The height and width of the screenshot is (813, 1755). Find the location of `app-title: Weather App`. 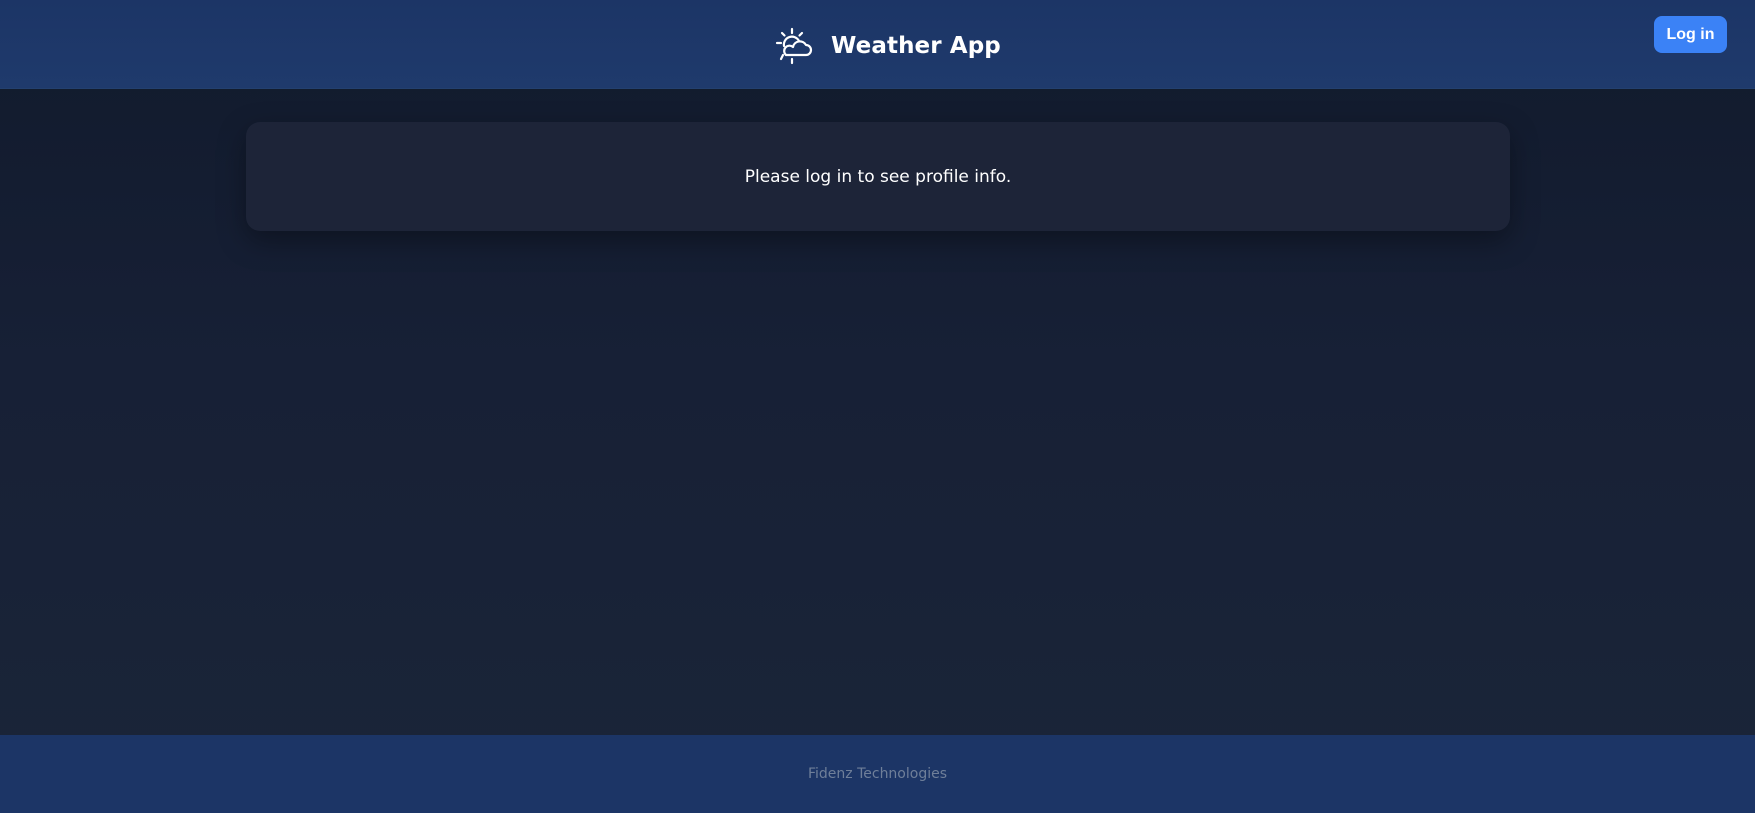

app-title: Weather App is located at coordinates (916, 46).